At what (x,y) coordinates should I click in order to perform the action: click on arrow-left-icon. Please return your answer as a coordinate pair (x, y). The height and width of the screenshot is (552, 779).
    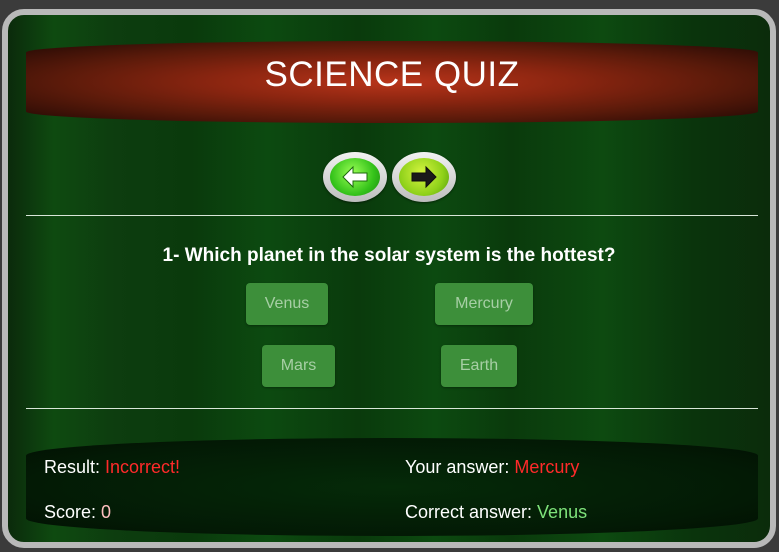
    Looking at the image, I should click on (354, 177).